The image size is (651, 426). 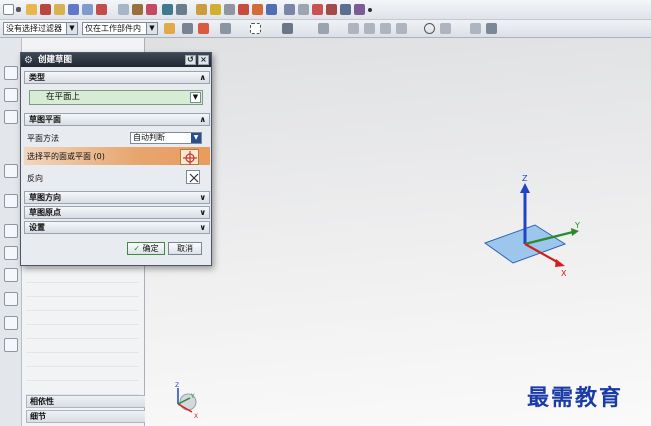 What do you see at coordinates (92, 416) in the screenshot?
I see `details-section: 细节 ∨` at bounding box center [92, 416].